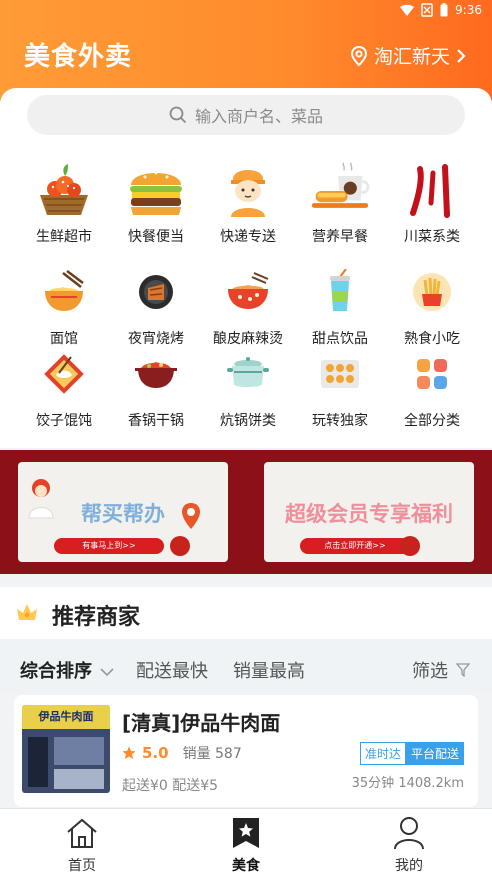  What do you see at coordinates (340, 292) in the screenshot?
I see `drink-icon` at bounding box center [340, 292].